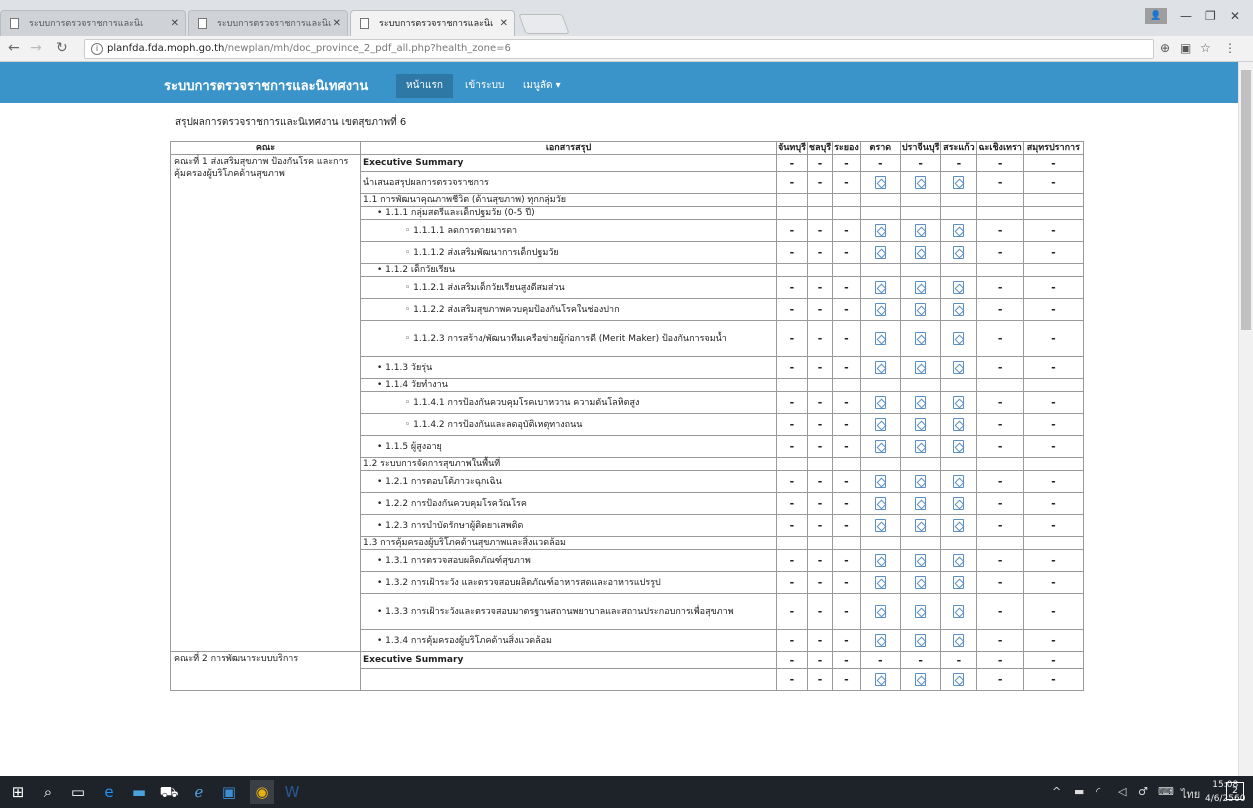  What do you see at coordinates (1190, 794) in the screenshot?
I see `input-language: ไทย` at bounding box center [1190, 794].